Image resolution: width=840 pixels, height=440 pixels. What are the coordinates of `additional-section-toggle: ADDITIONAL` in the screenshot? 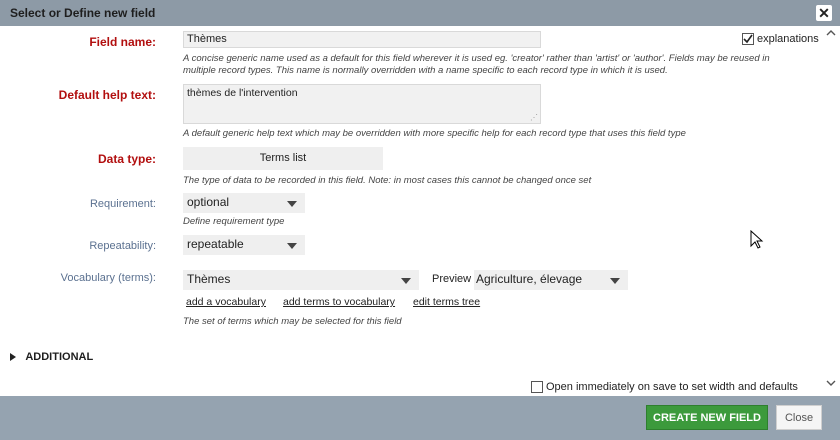 It's located at (51, 356).